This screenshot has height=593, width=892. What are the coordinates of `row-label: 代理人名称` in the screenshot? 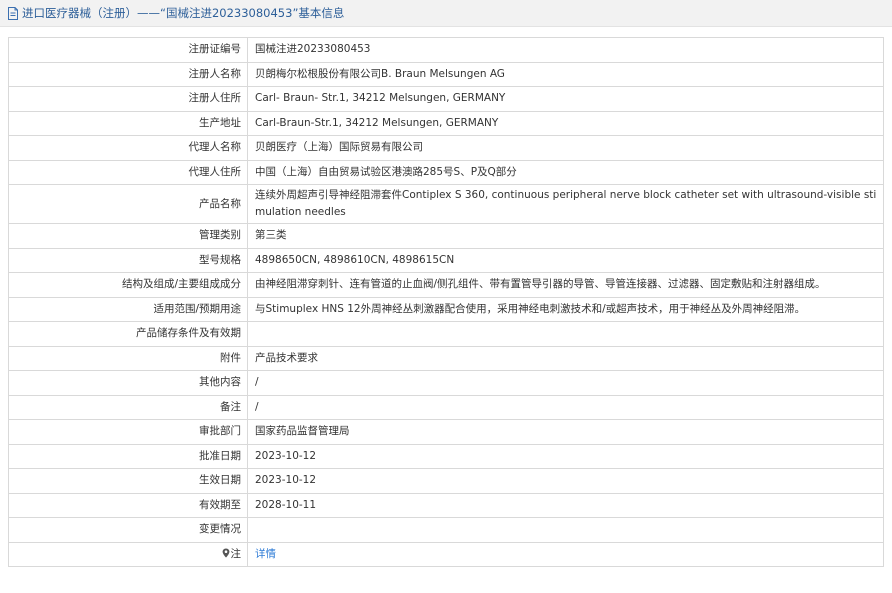 It's located at (128, 148).